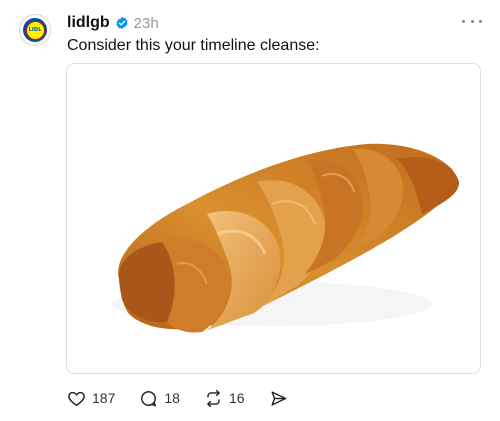  What do you see at coordinates (76, 398) in the screenshot?
I see `heart-icon` at bounding box center [76, 398].